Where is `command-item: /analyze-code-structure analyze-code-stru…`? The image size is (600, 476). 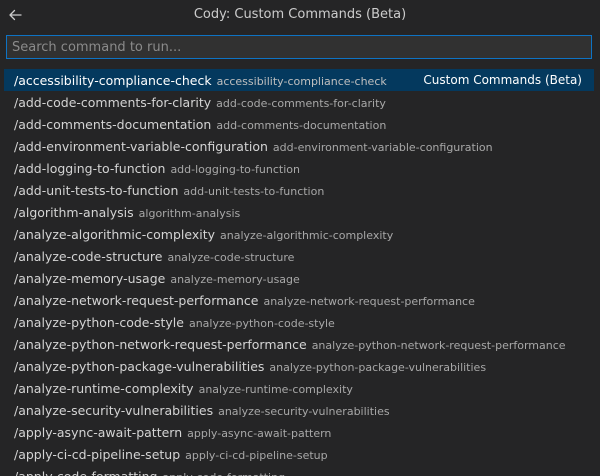
command-item: /analyze-code-structure analyze-code-stru… is located at coordinates (299, 256).